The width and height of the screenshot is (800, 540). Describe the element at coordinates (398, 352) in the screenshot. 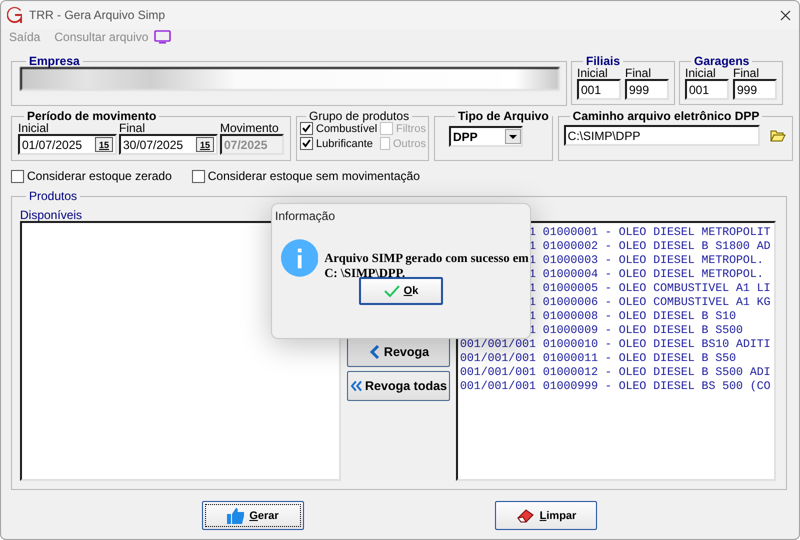

I see `revoke-button: Revoga` at that location.